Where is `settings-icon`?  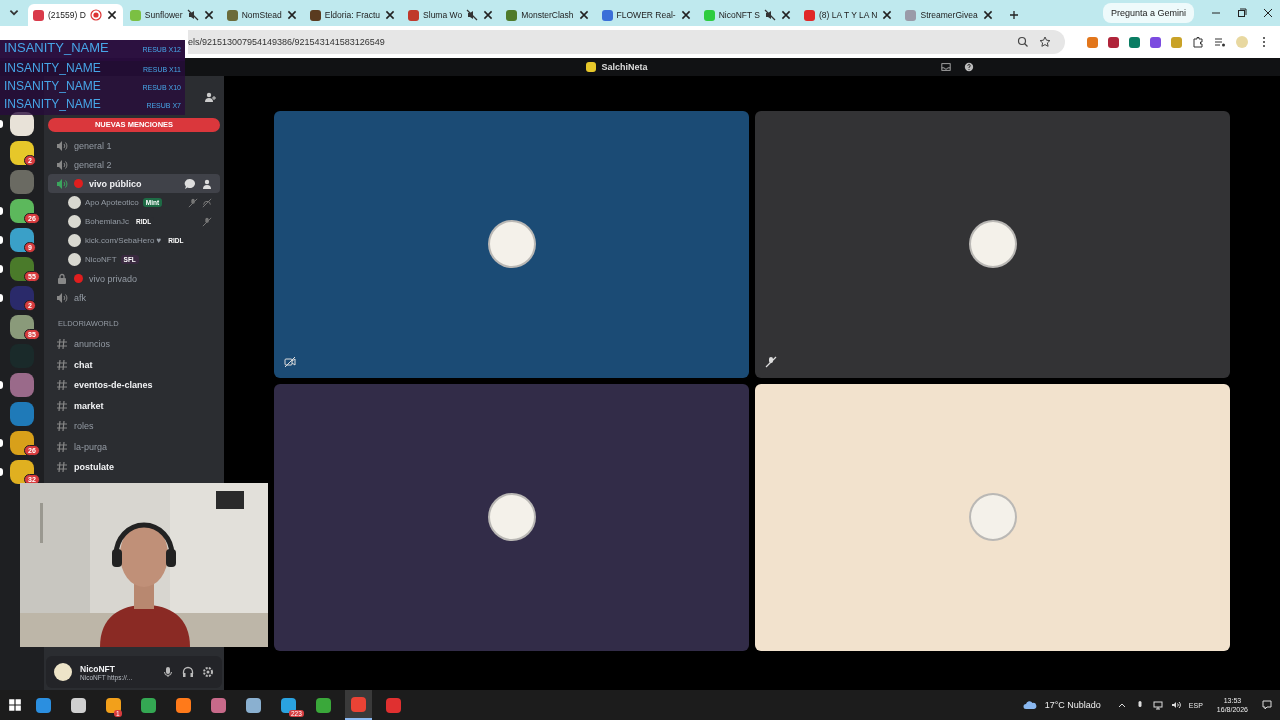
settings-icon is located at coordinates (208, 672).